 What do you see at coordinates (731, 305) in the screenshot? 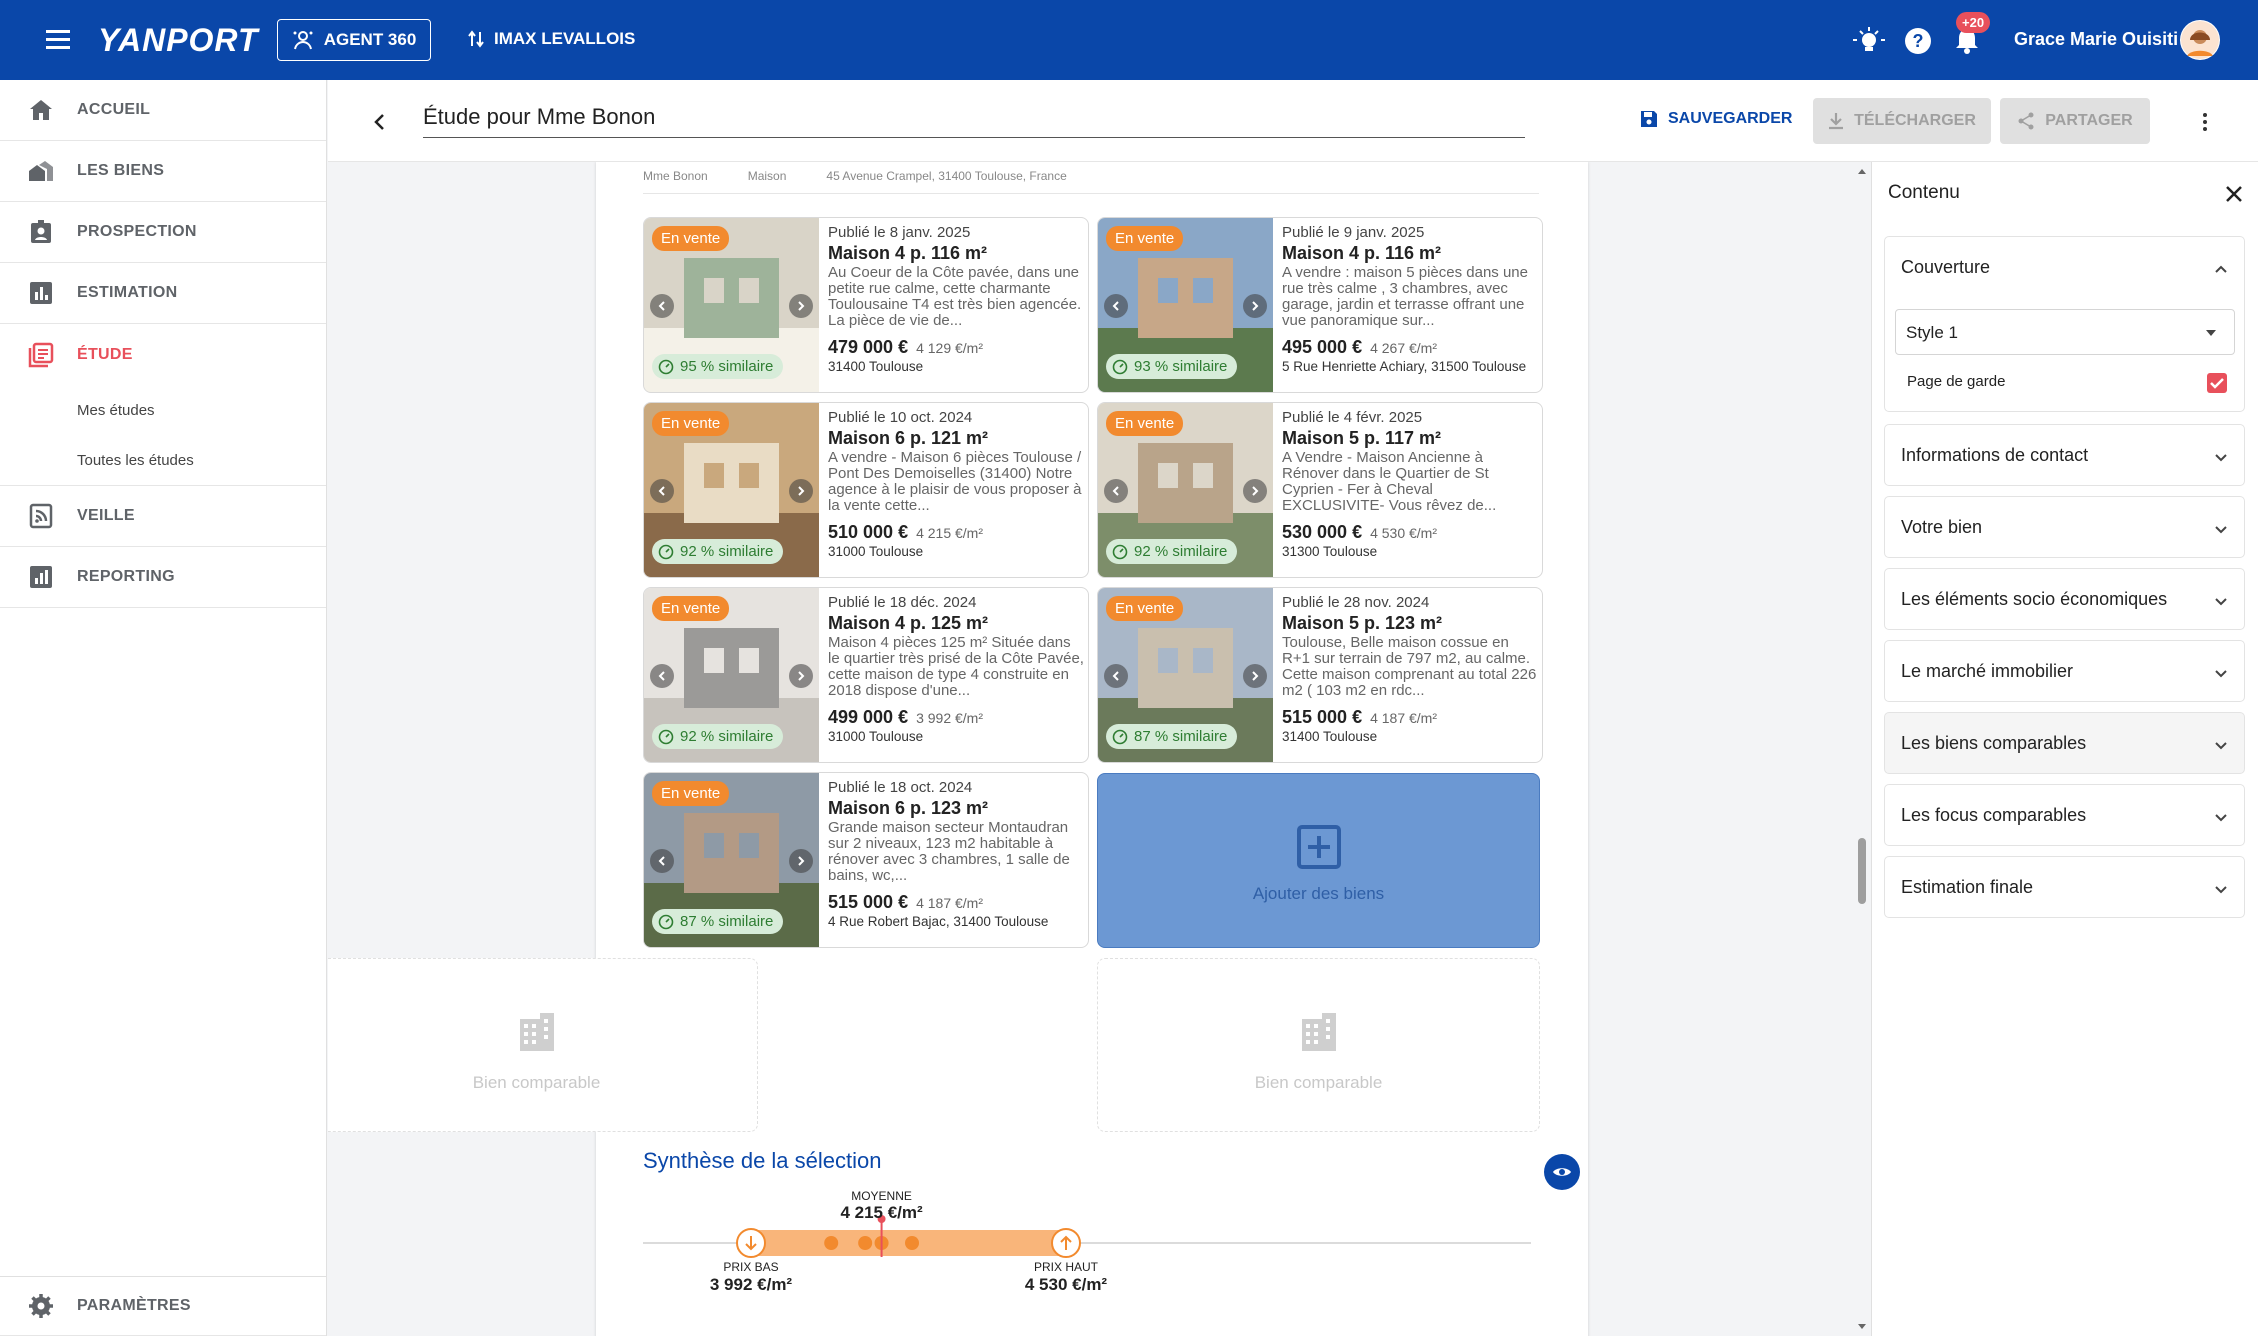
I see `property-photo: En vente 95 % similaire` at bounding box center [731, 305].